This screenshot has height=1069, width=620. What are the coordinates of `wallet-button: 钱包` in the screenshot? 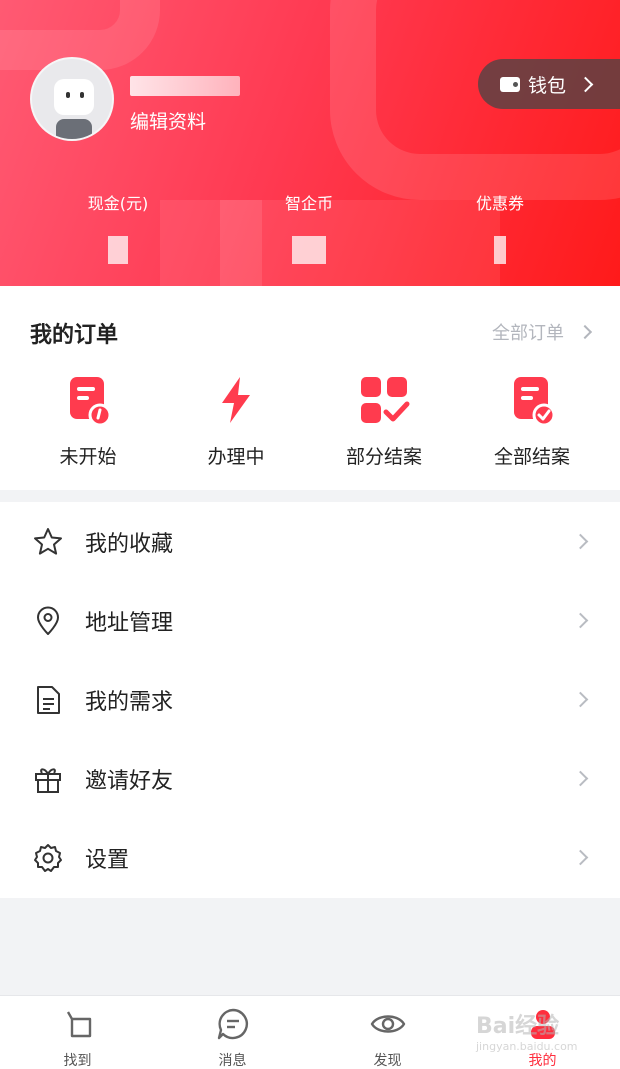 It's located at (549, 84).